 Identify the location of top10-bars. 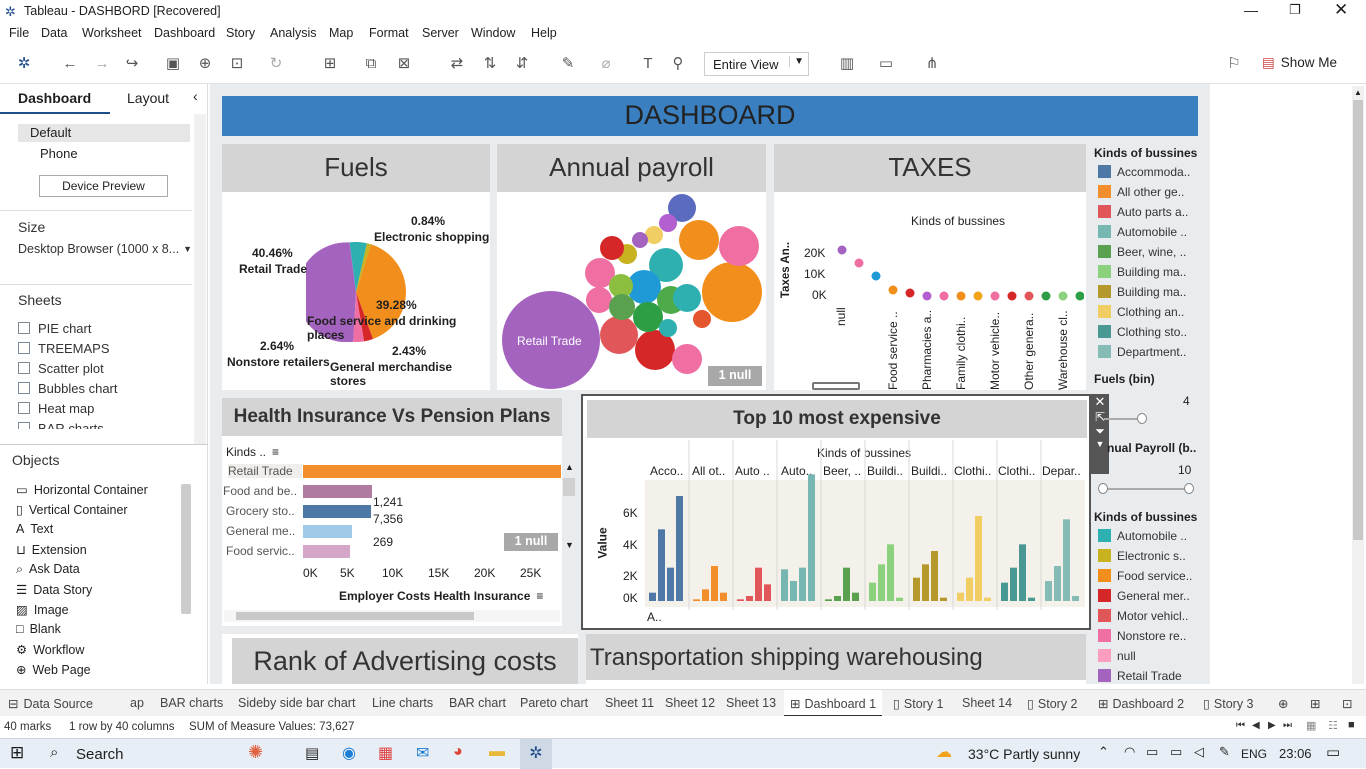
(865, 525).